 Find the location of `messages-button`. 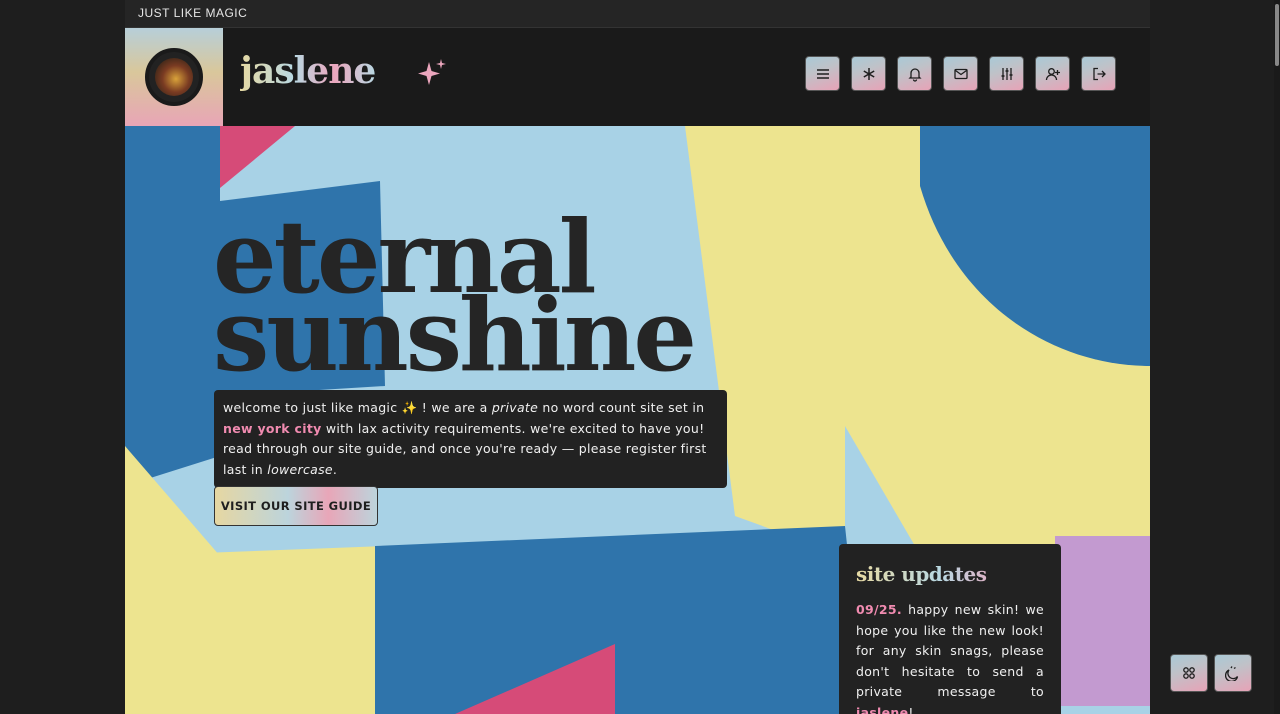

messages-button is located at coordinates (960, 73).